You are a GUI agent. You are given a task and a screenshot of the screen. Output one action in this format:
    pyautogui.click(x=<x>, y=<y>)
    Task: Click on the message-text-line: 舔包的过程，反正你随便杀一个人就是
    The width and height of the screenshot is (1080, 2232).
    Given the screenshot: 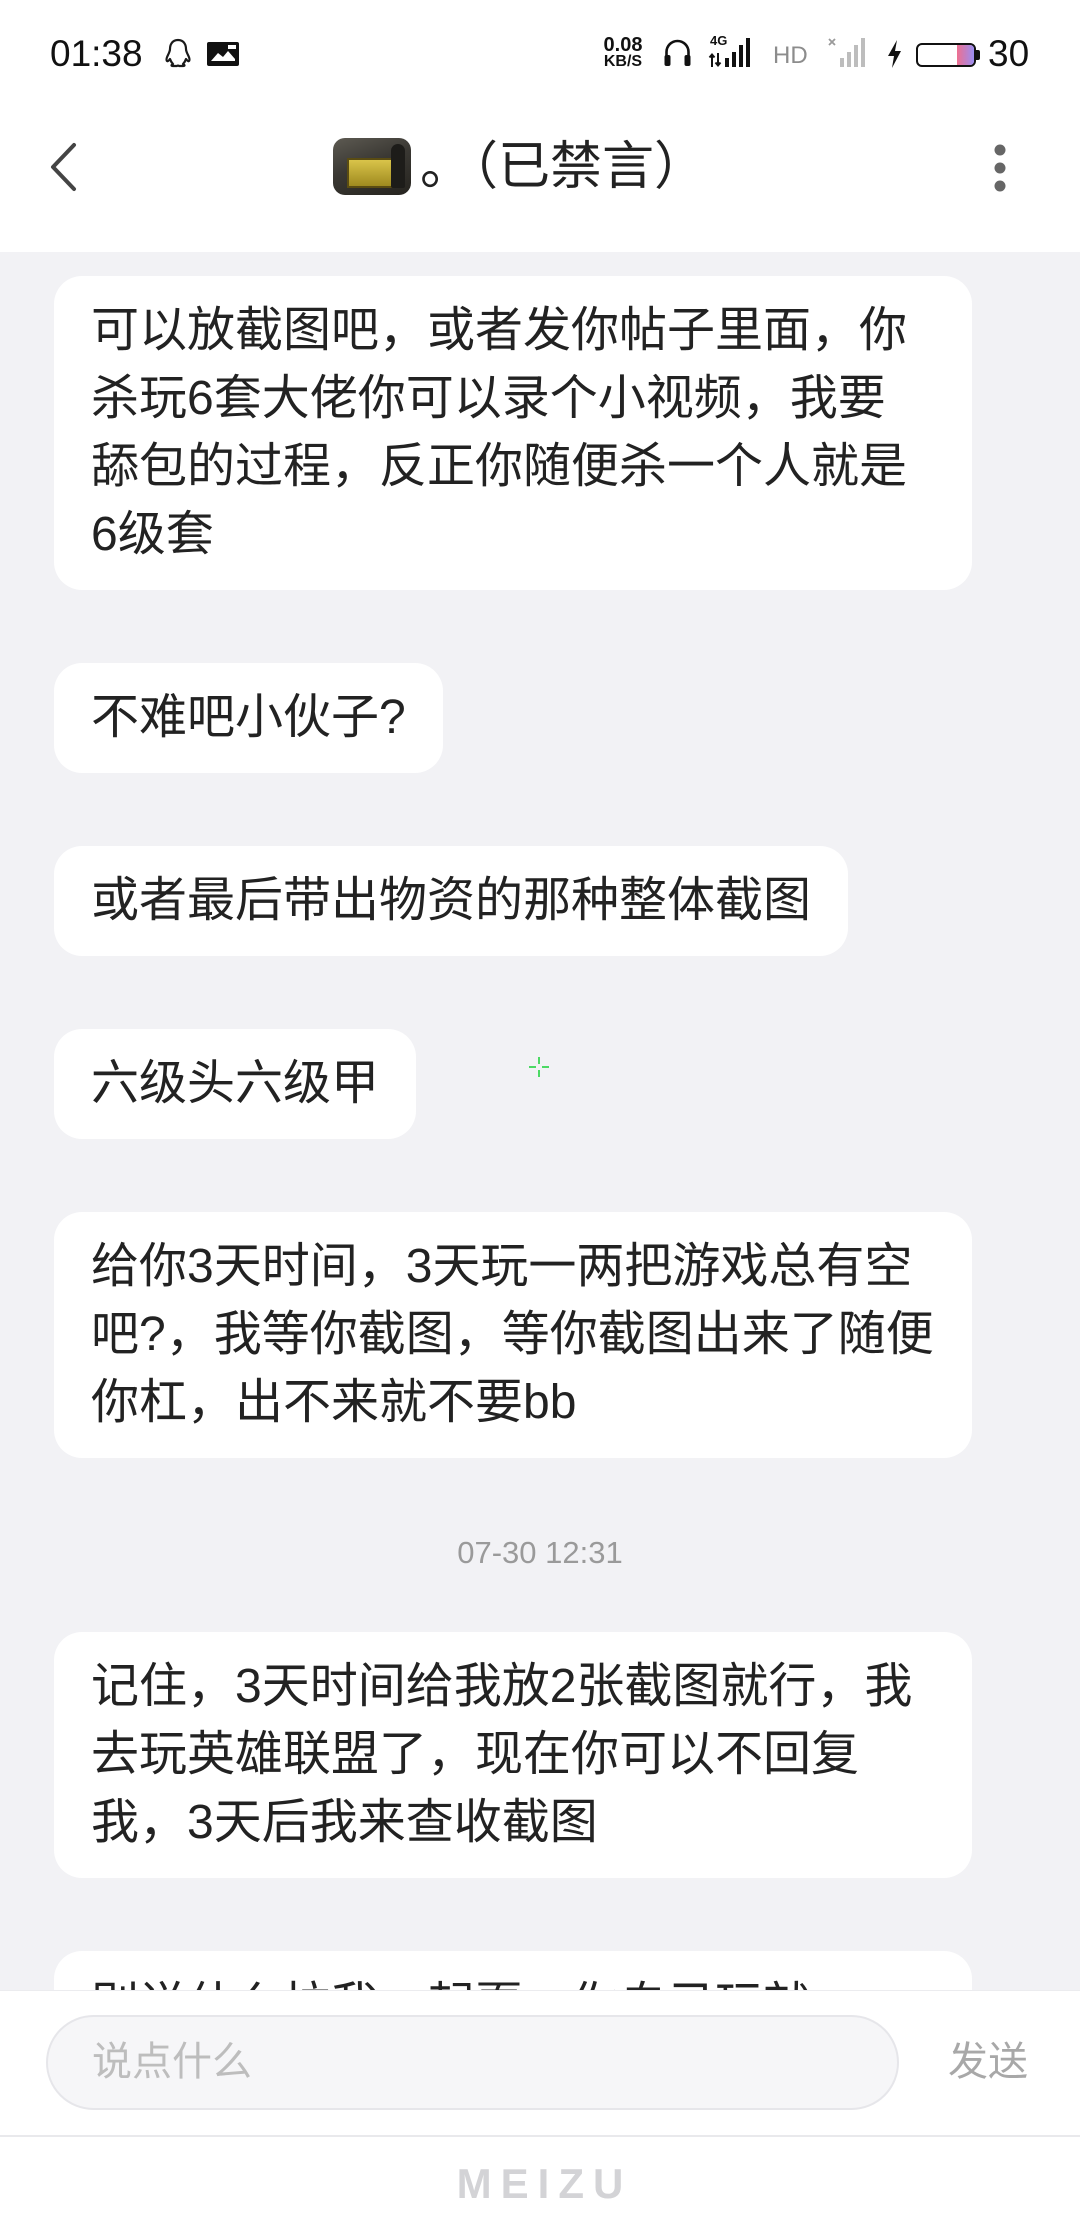 What is the action you would take?
    pyautogui.click(x=499, y=466)
    